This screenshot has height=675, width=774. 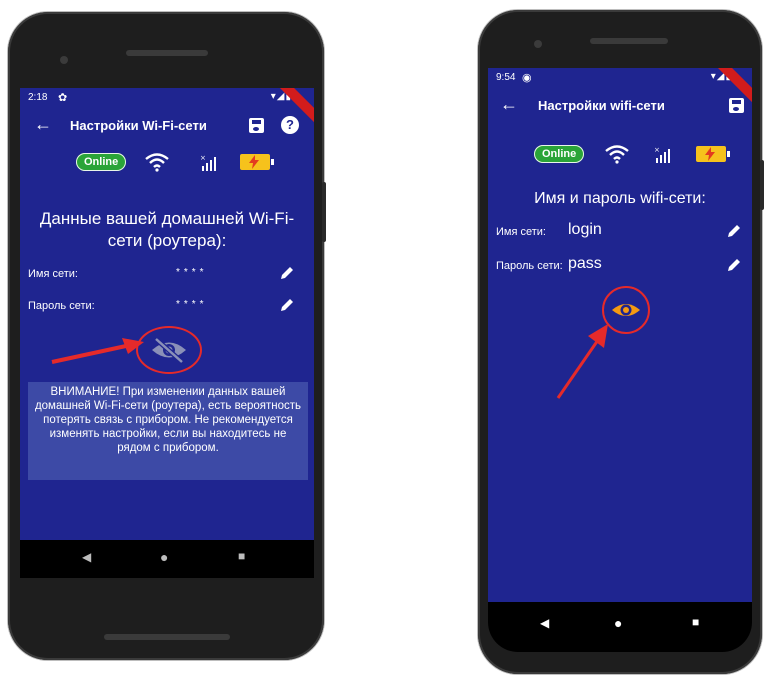 I want to click on eye-icon, so click(x=626, y=310).